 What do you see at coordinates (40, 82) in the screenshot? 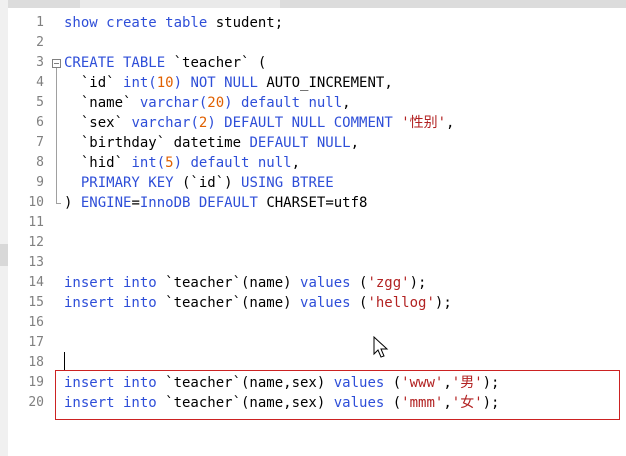
I see `line-number: 4` at bounding box center [40, 82].